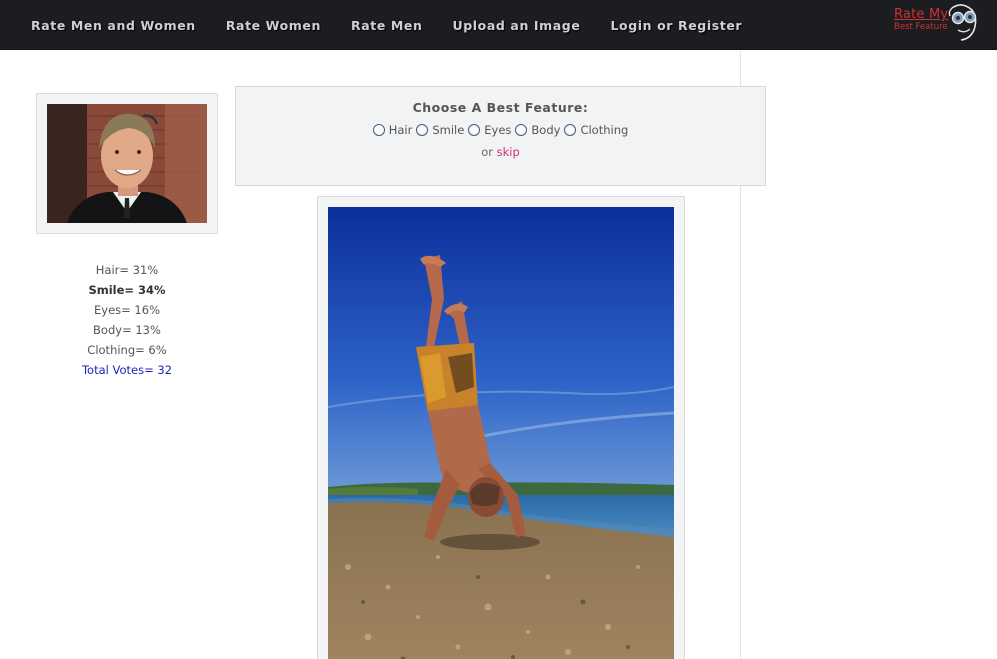 This screenshot has width=997, height=659. I want to click on feature-options: Hair Smile Eyes Body Clothing, so click(500, 130).